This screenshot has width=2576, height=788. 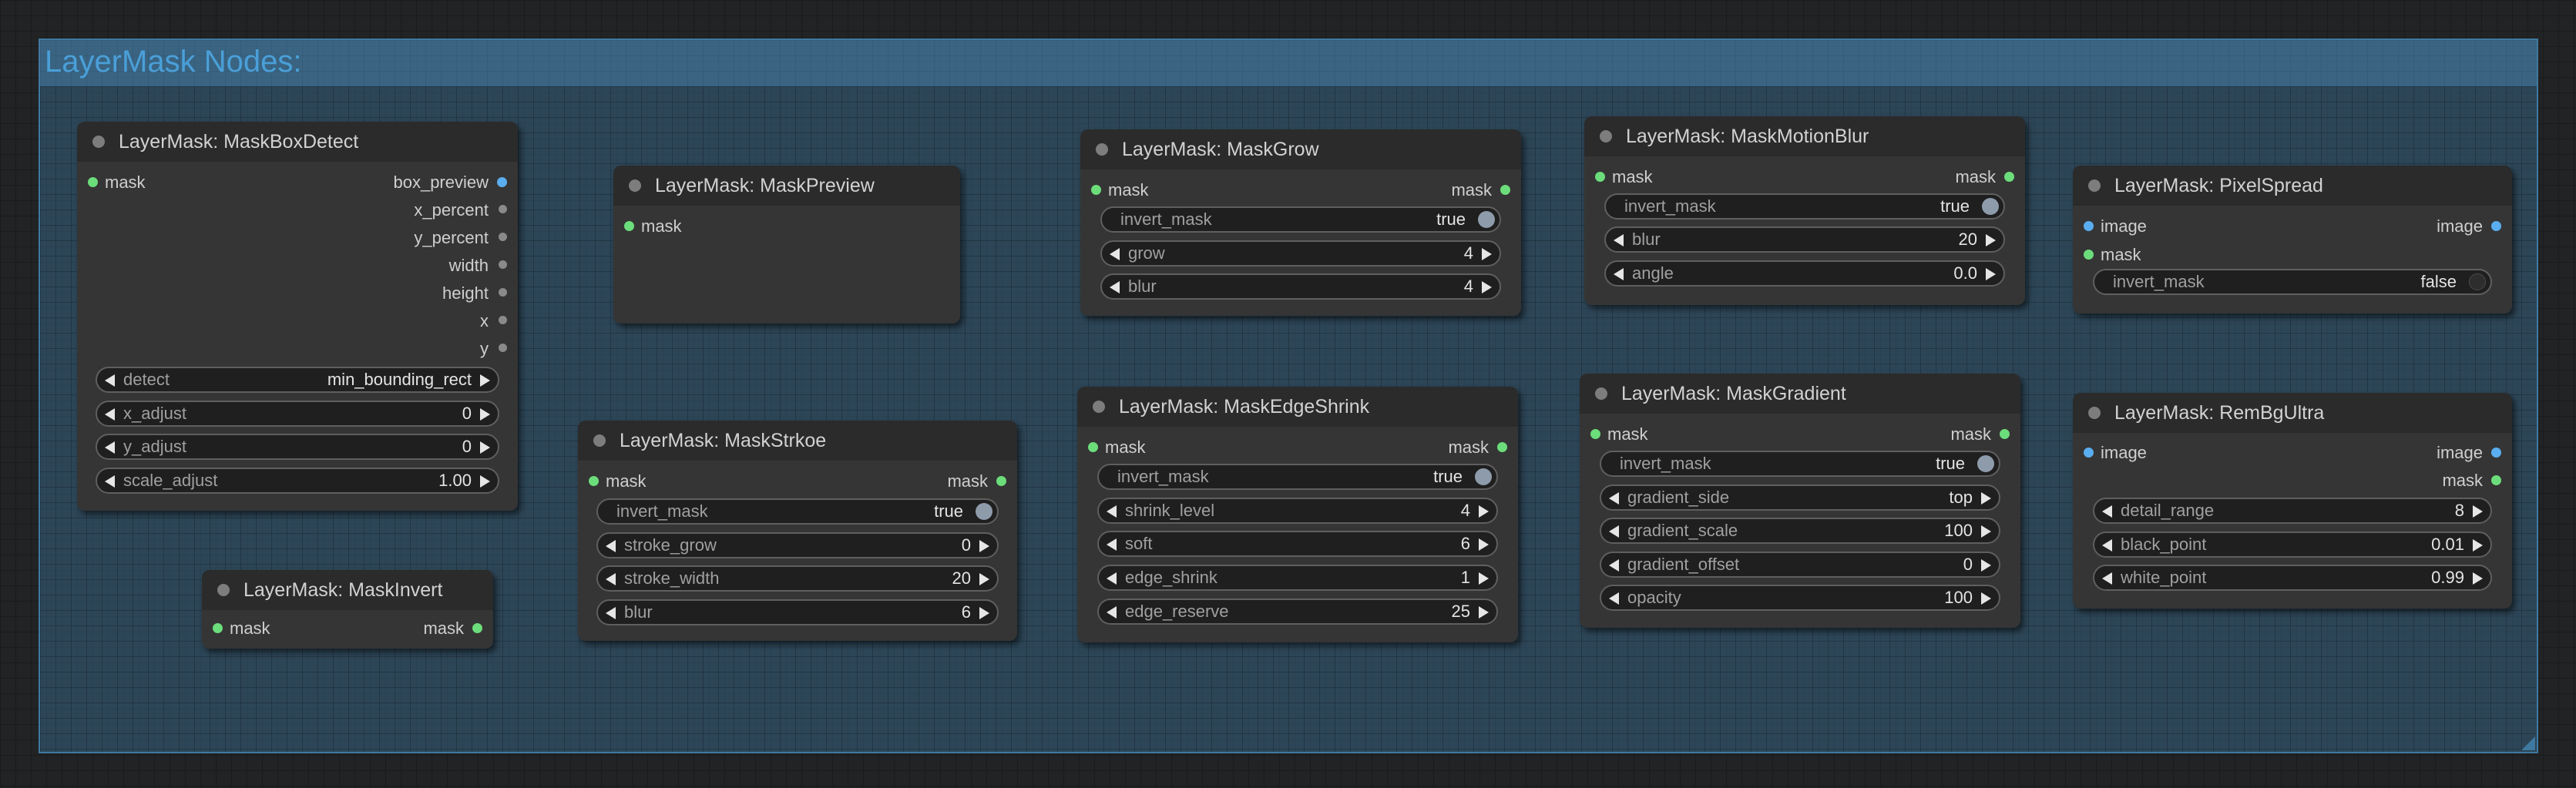 I want to click on widget-edge-reserve: edge_reserve 25, so click(x=1297, y=612).